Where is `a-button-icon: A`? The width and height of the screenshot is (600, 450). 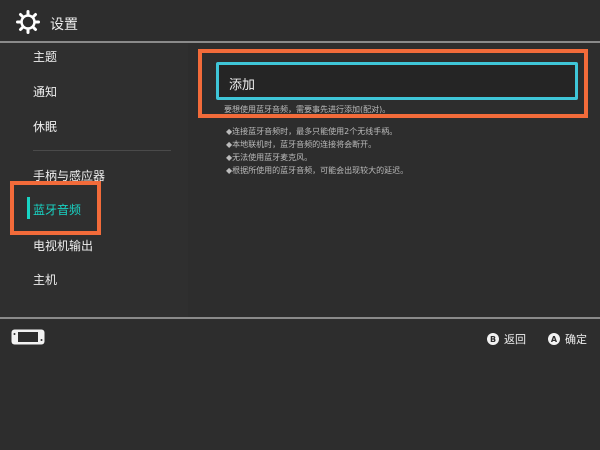 a-button-icon: A is located at coordinates (554, 339).